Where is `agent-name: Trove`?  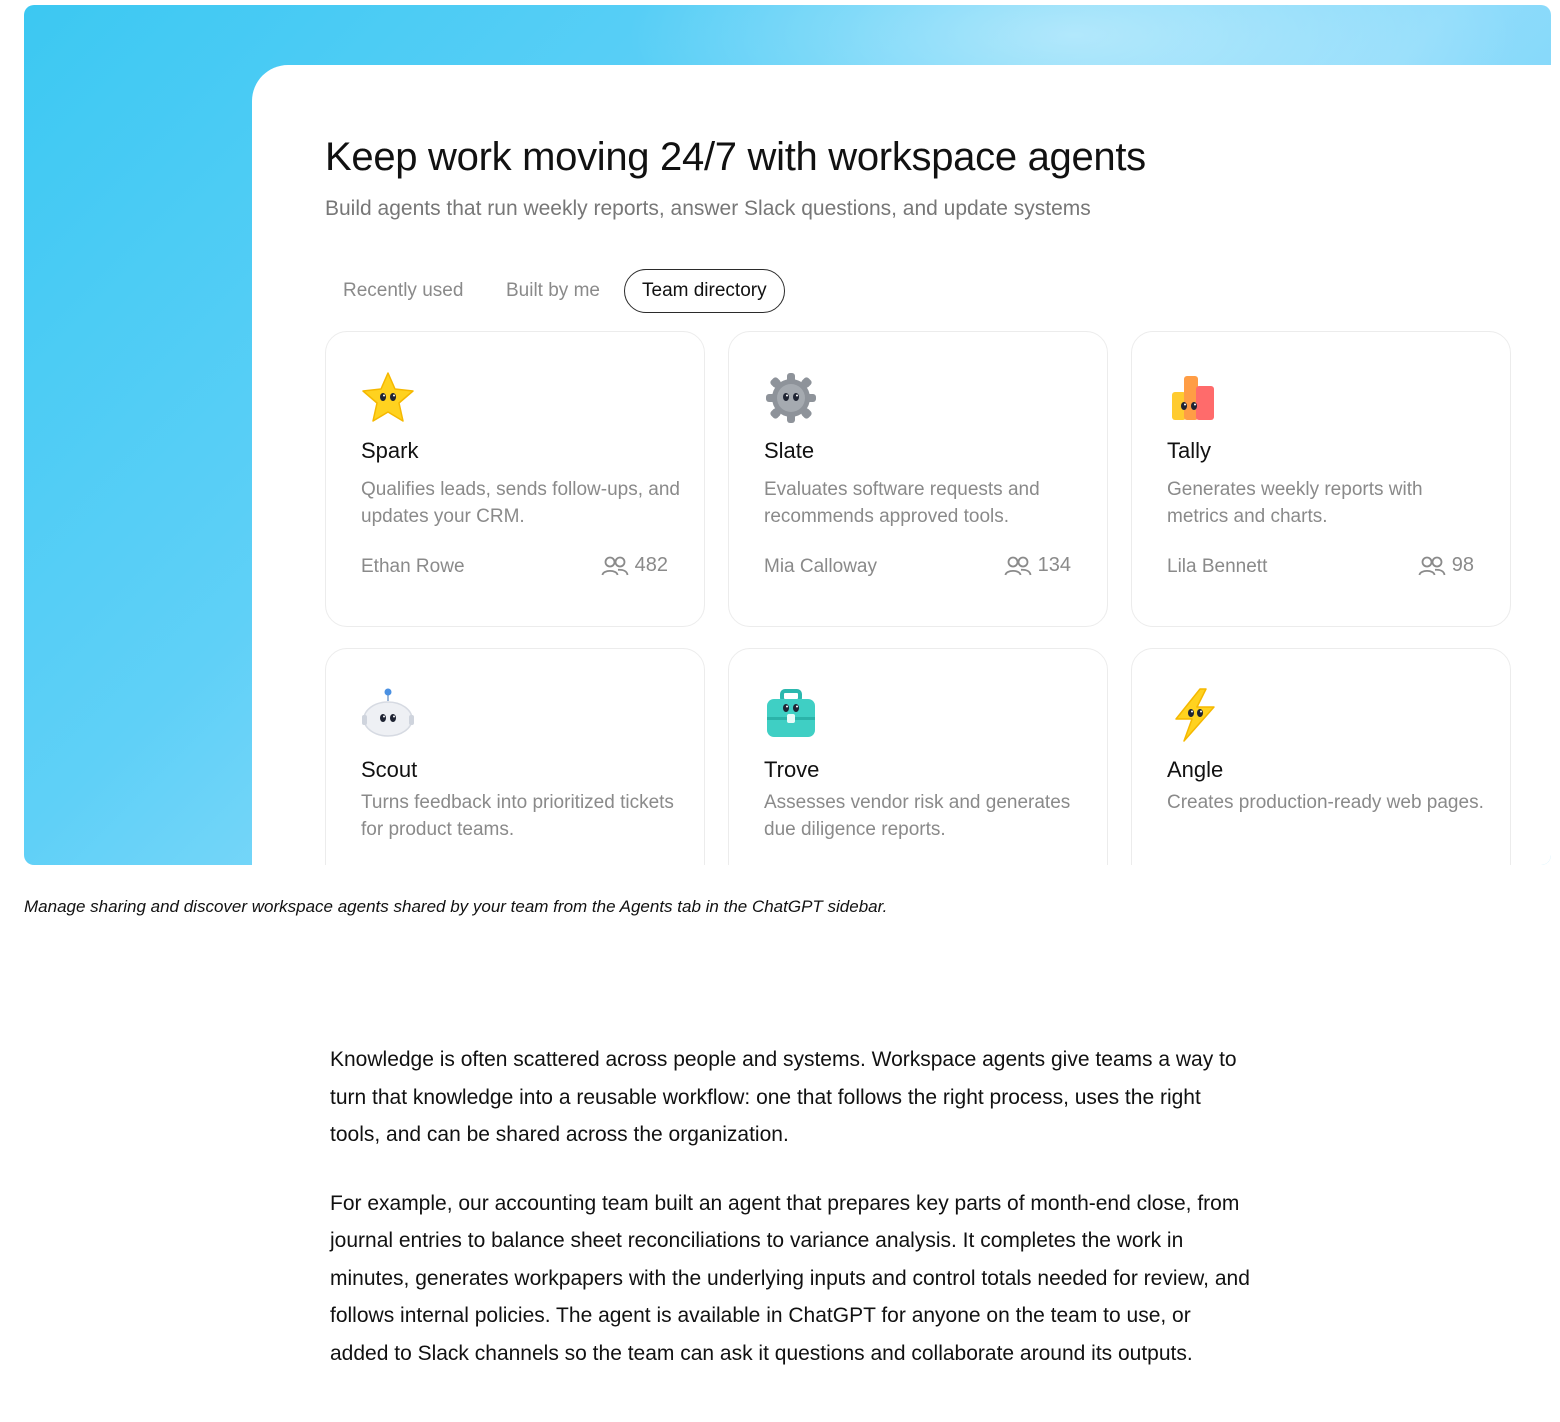 agent-name: Trove is located at coordinates (792, 769).